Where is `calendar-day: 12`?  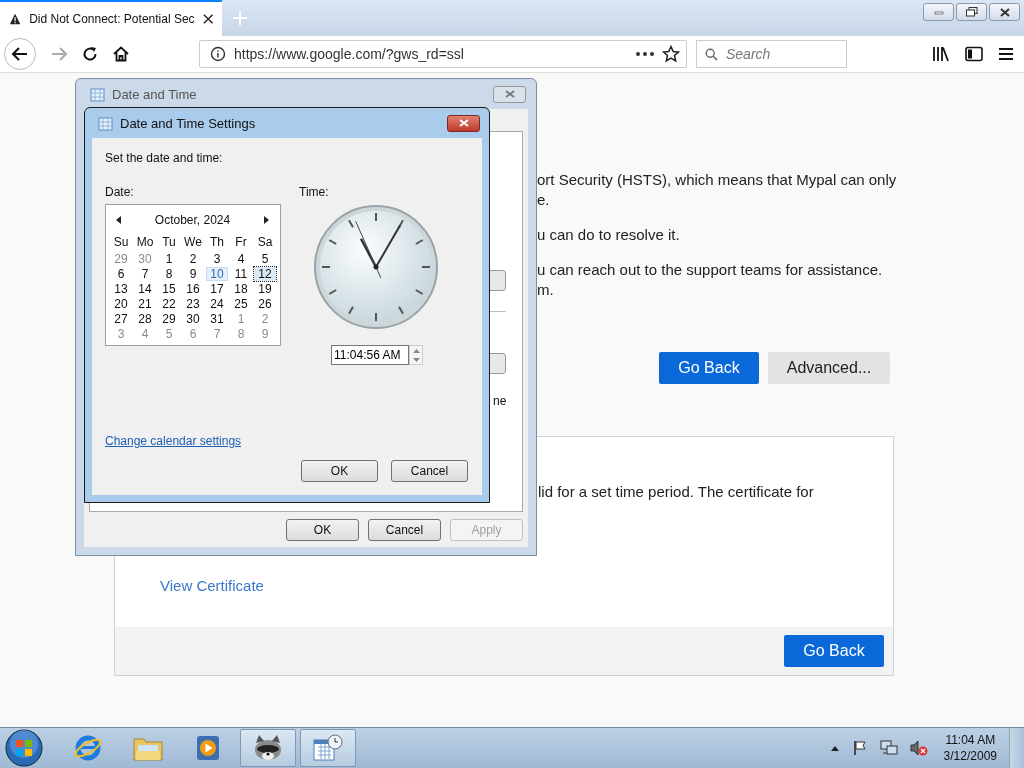
calendar-day: 12 is located at coordinates (265, 273).